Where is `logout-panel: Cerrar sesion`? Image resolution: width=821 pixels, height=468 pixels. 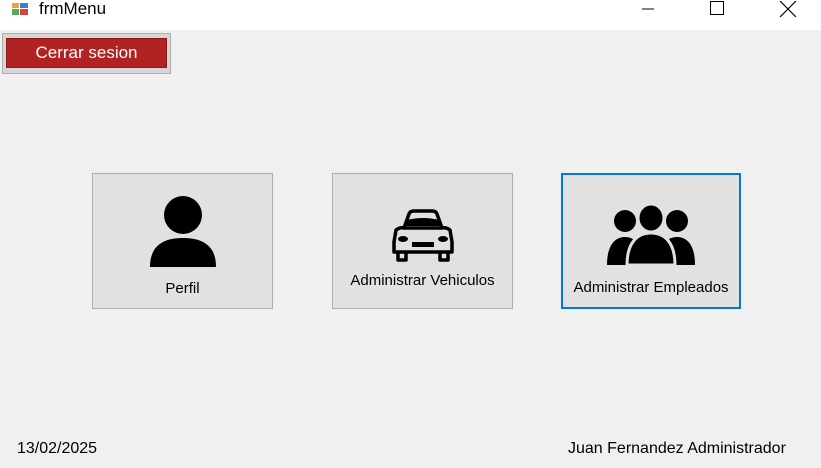
logout-panel: Cerrar sesion is located at coordinates (86, 53).